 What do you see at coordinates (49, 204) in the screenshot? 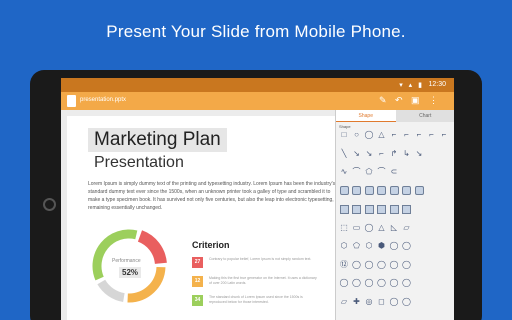
I see `home-button` at bounding box center [49, 204].